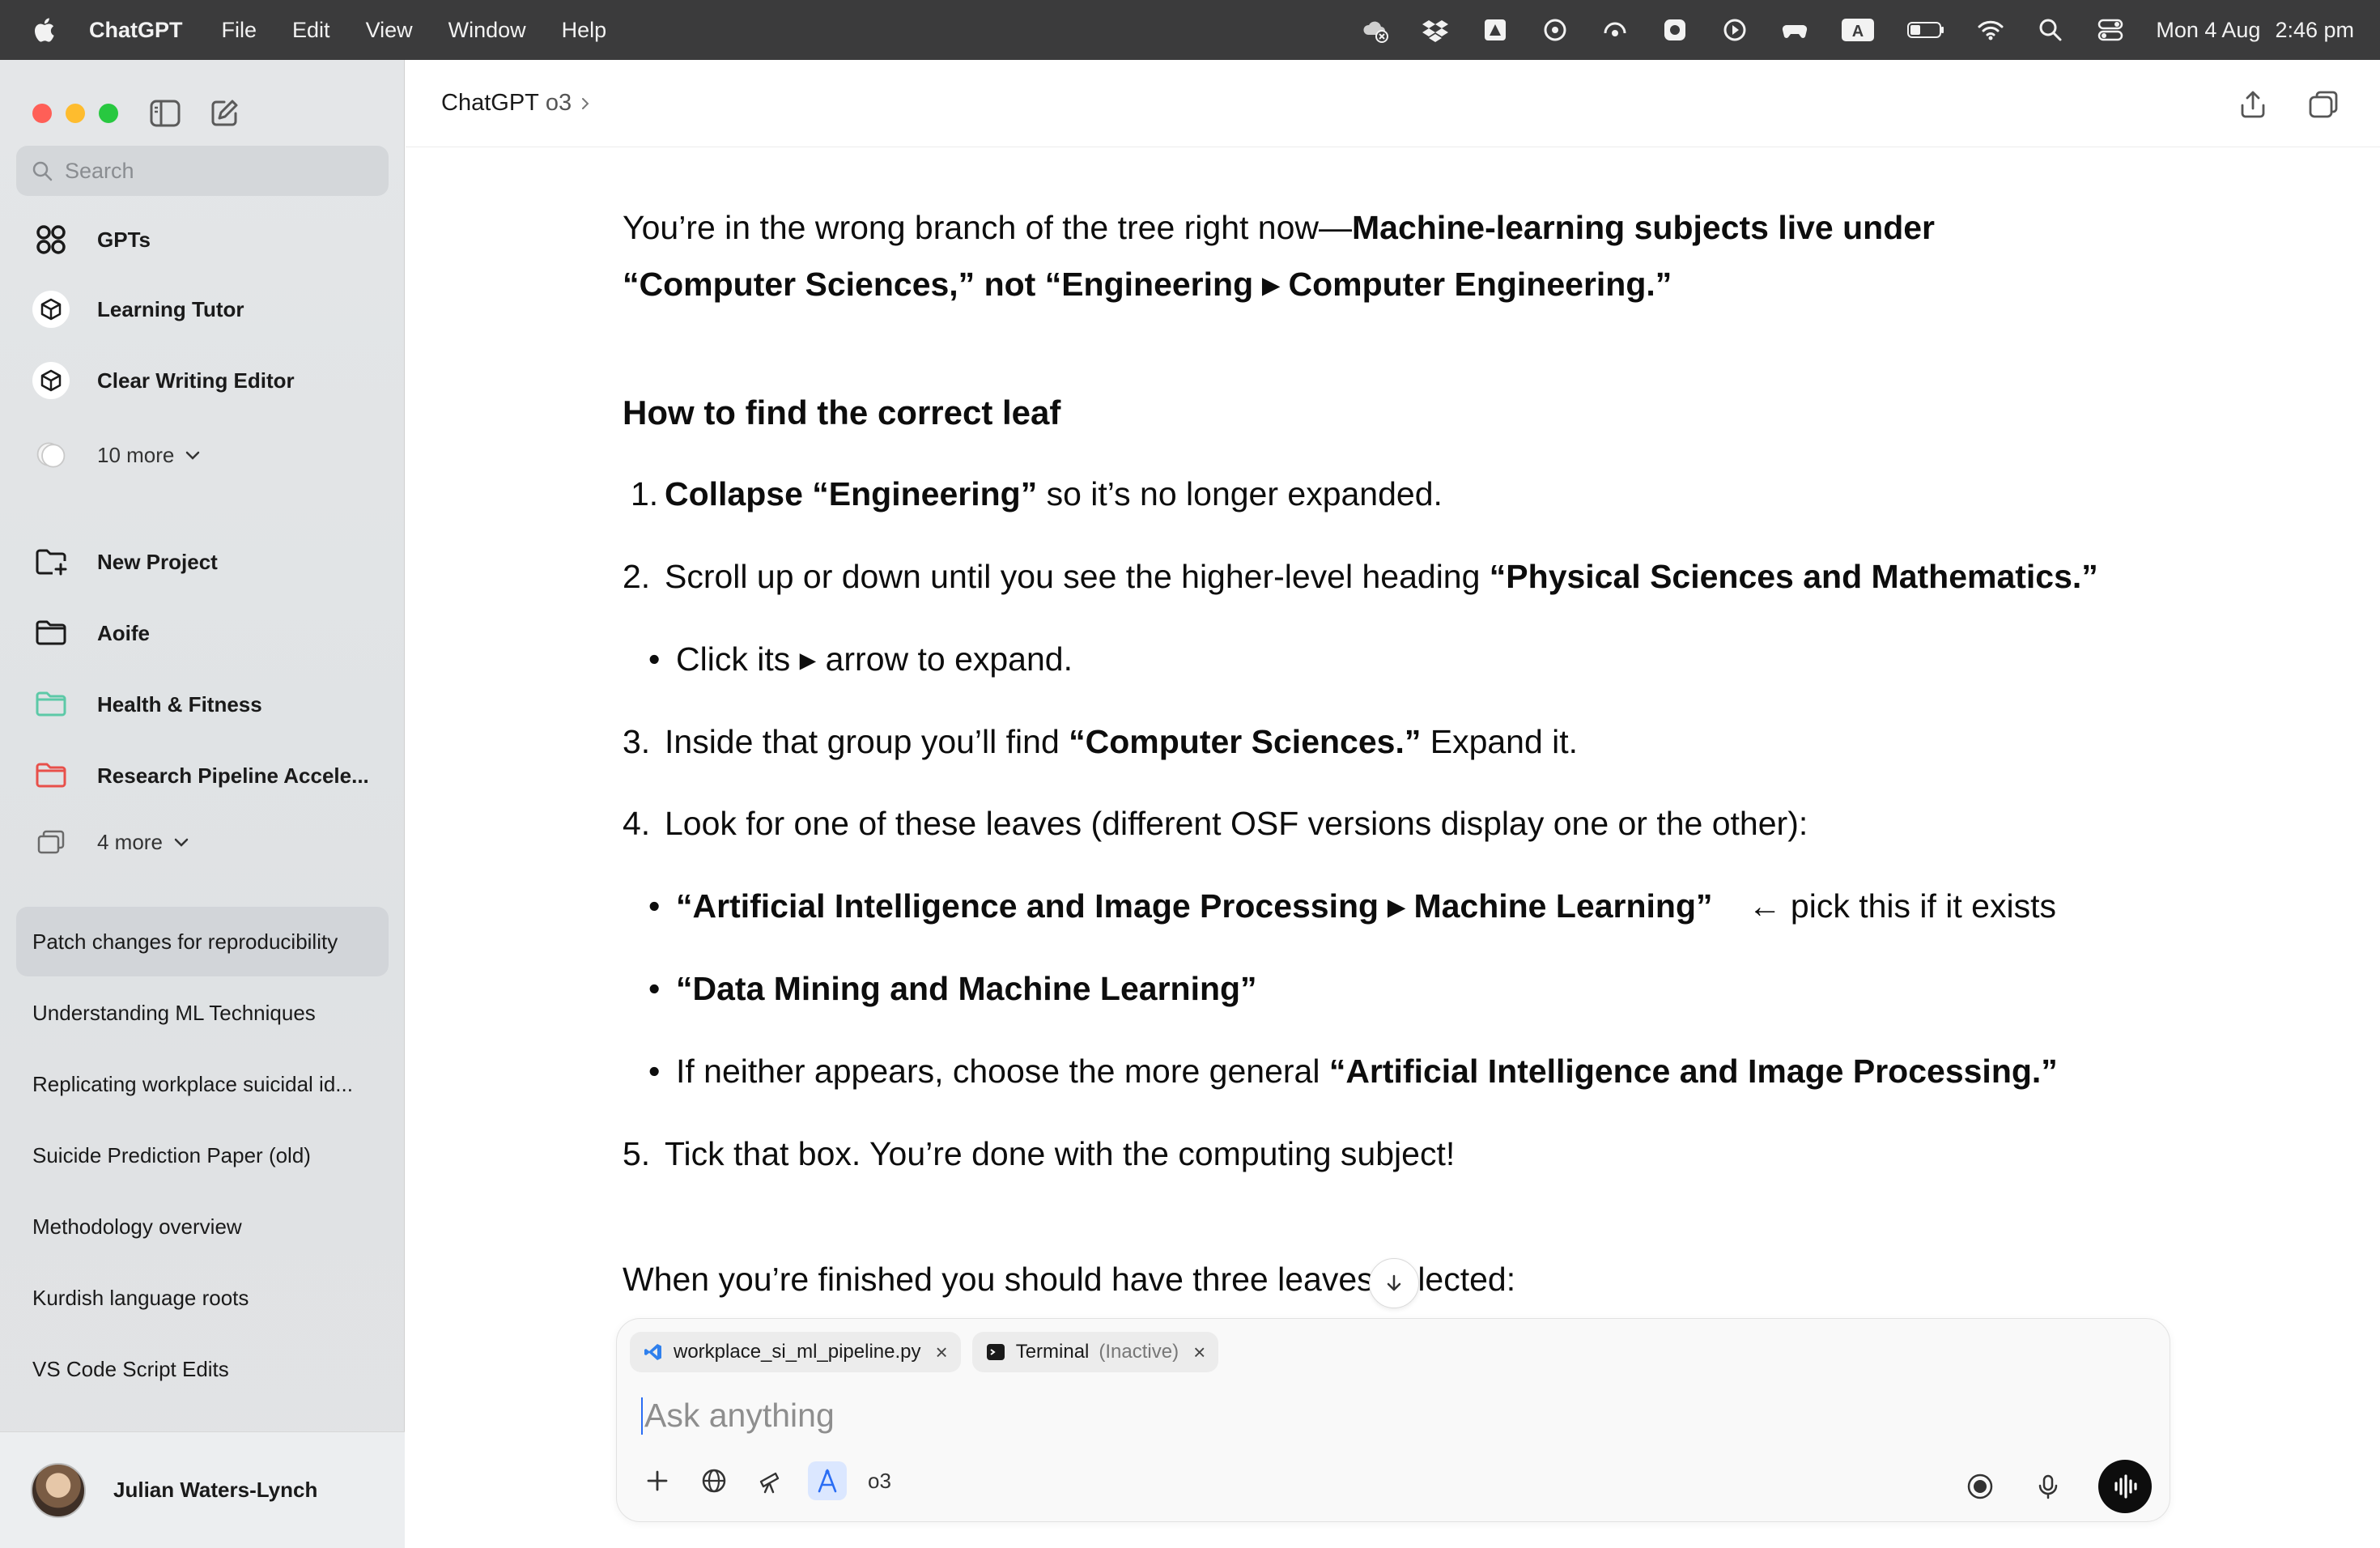 This screenshot has width=2380, height=1548. What do you see at coordinates (827, 1481) in the screenshot?
I see `tools-button` at bounding box center [827, 1481].